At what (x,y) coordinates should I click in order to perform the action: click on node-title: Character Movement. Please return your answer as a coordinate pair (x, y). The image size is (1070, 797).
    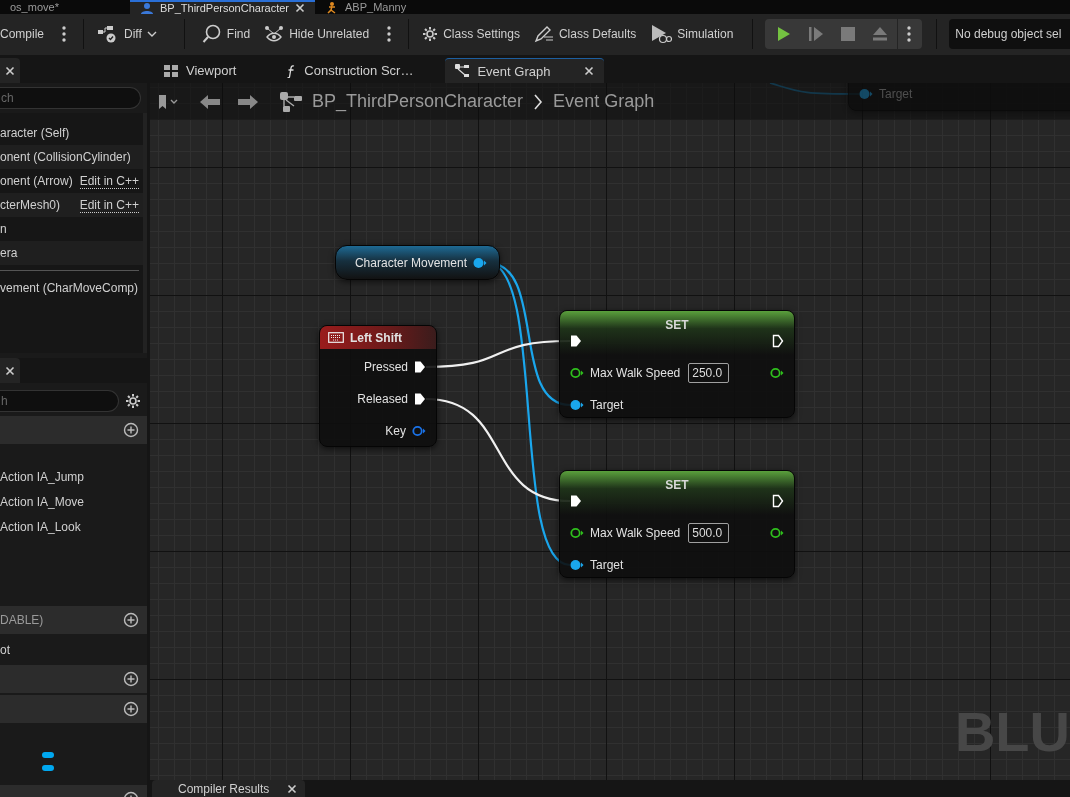
    Looking at the image, I should click on (410, 263).